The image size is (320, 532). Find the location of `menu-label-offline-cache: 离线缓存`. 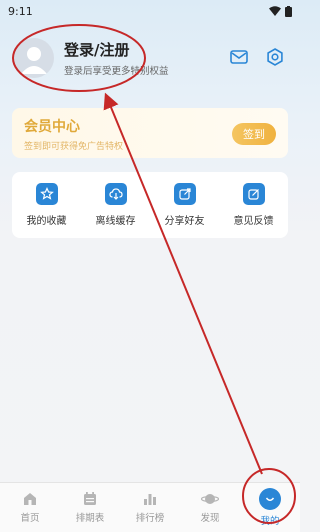

menu-label-offline-cache: 离线缓存 is located at coordinates (115, 221).